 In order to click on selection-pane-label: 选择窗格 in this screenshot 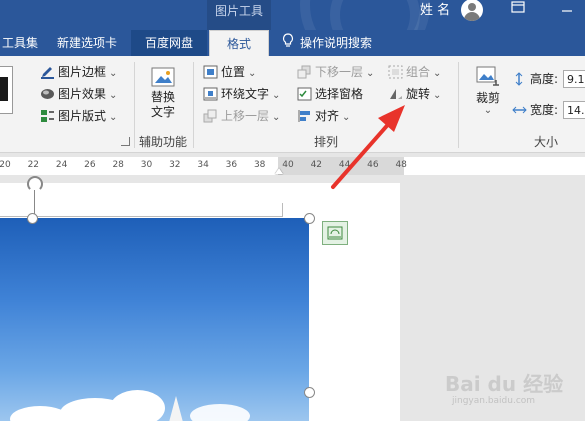, I will do `click(339, 94)`.